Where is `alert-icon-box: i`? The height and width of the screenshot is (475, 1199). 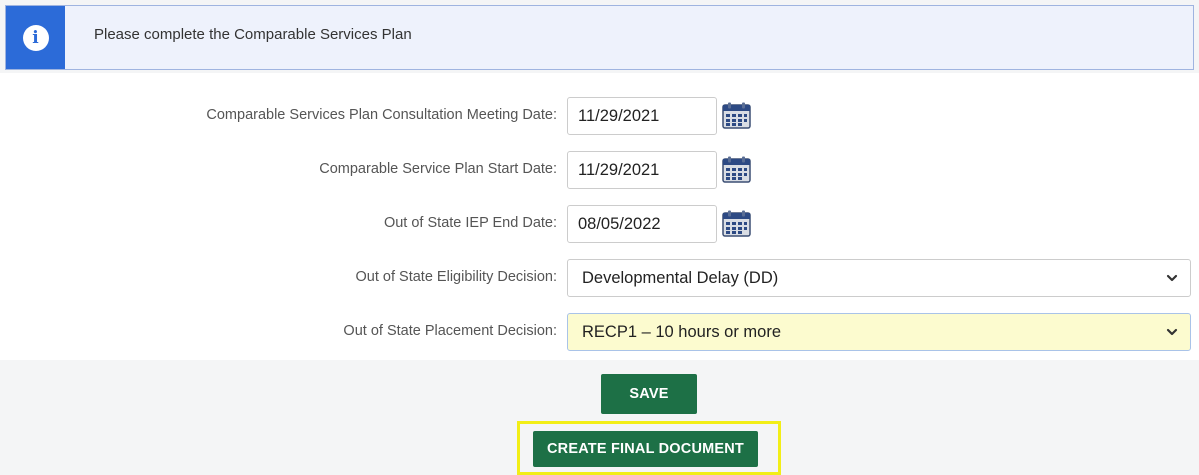
alert-icon-box: i is located at coordinates (35, 37).